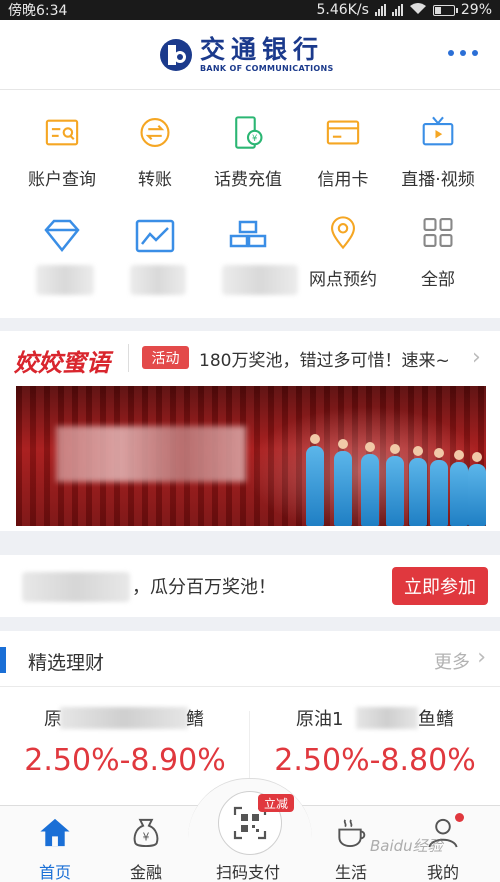 This screenshot has width=500, height=882. Describe the element at coordinates (251, 456) in the screenshot. I see `promo-banner` at that location.